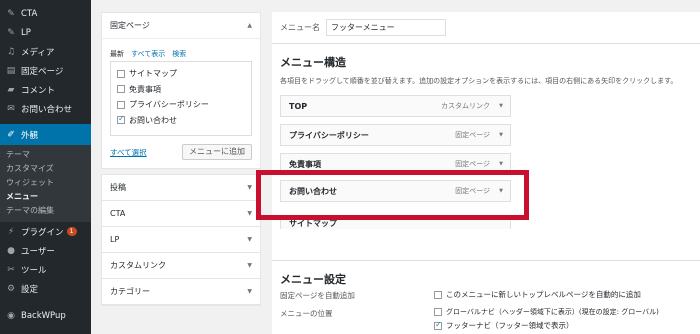  I want to click on sidebar-item-label: ユーザー, so click(38, 251).